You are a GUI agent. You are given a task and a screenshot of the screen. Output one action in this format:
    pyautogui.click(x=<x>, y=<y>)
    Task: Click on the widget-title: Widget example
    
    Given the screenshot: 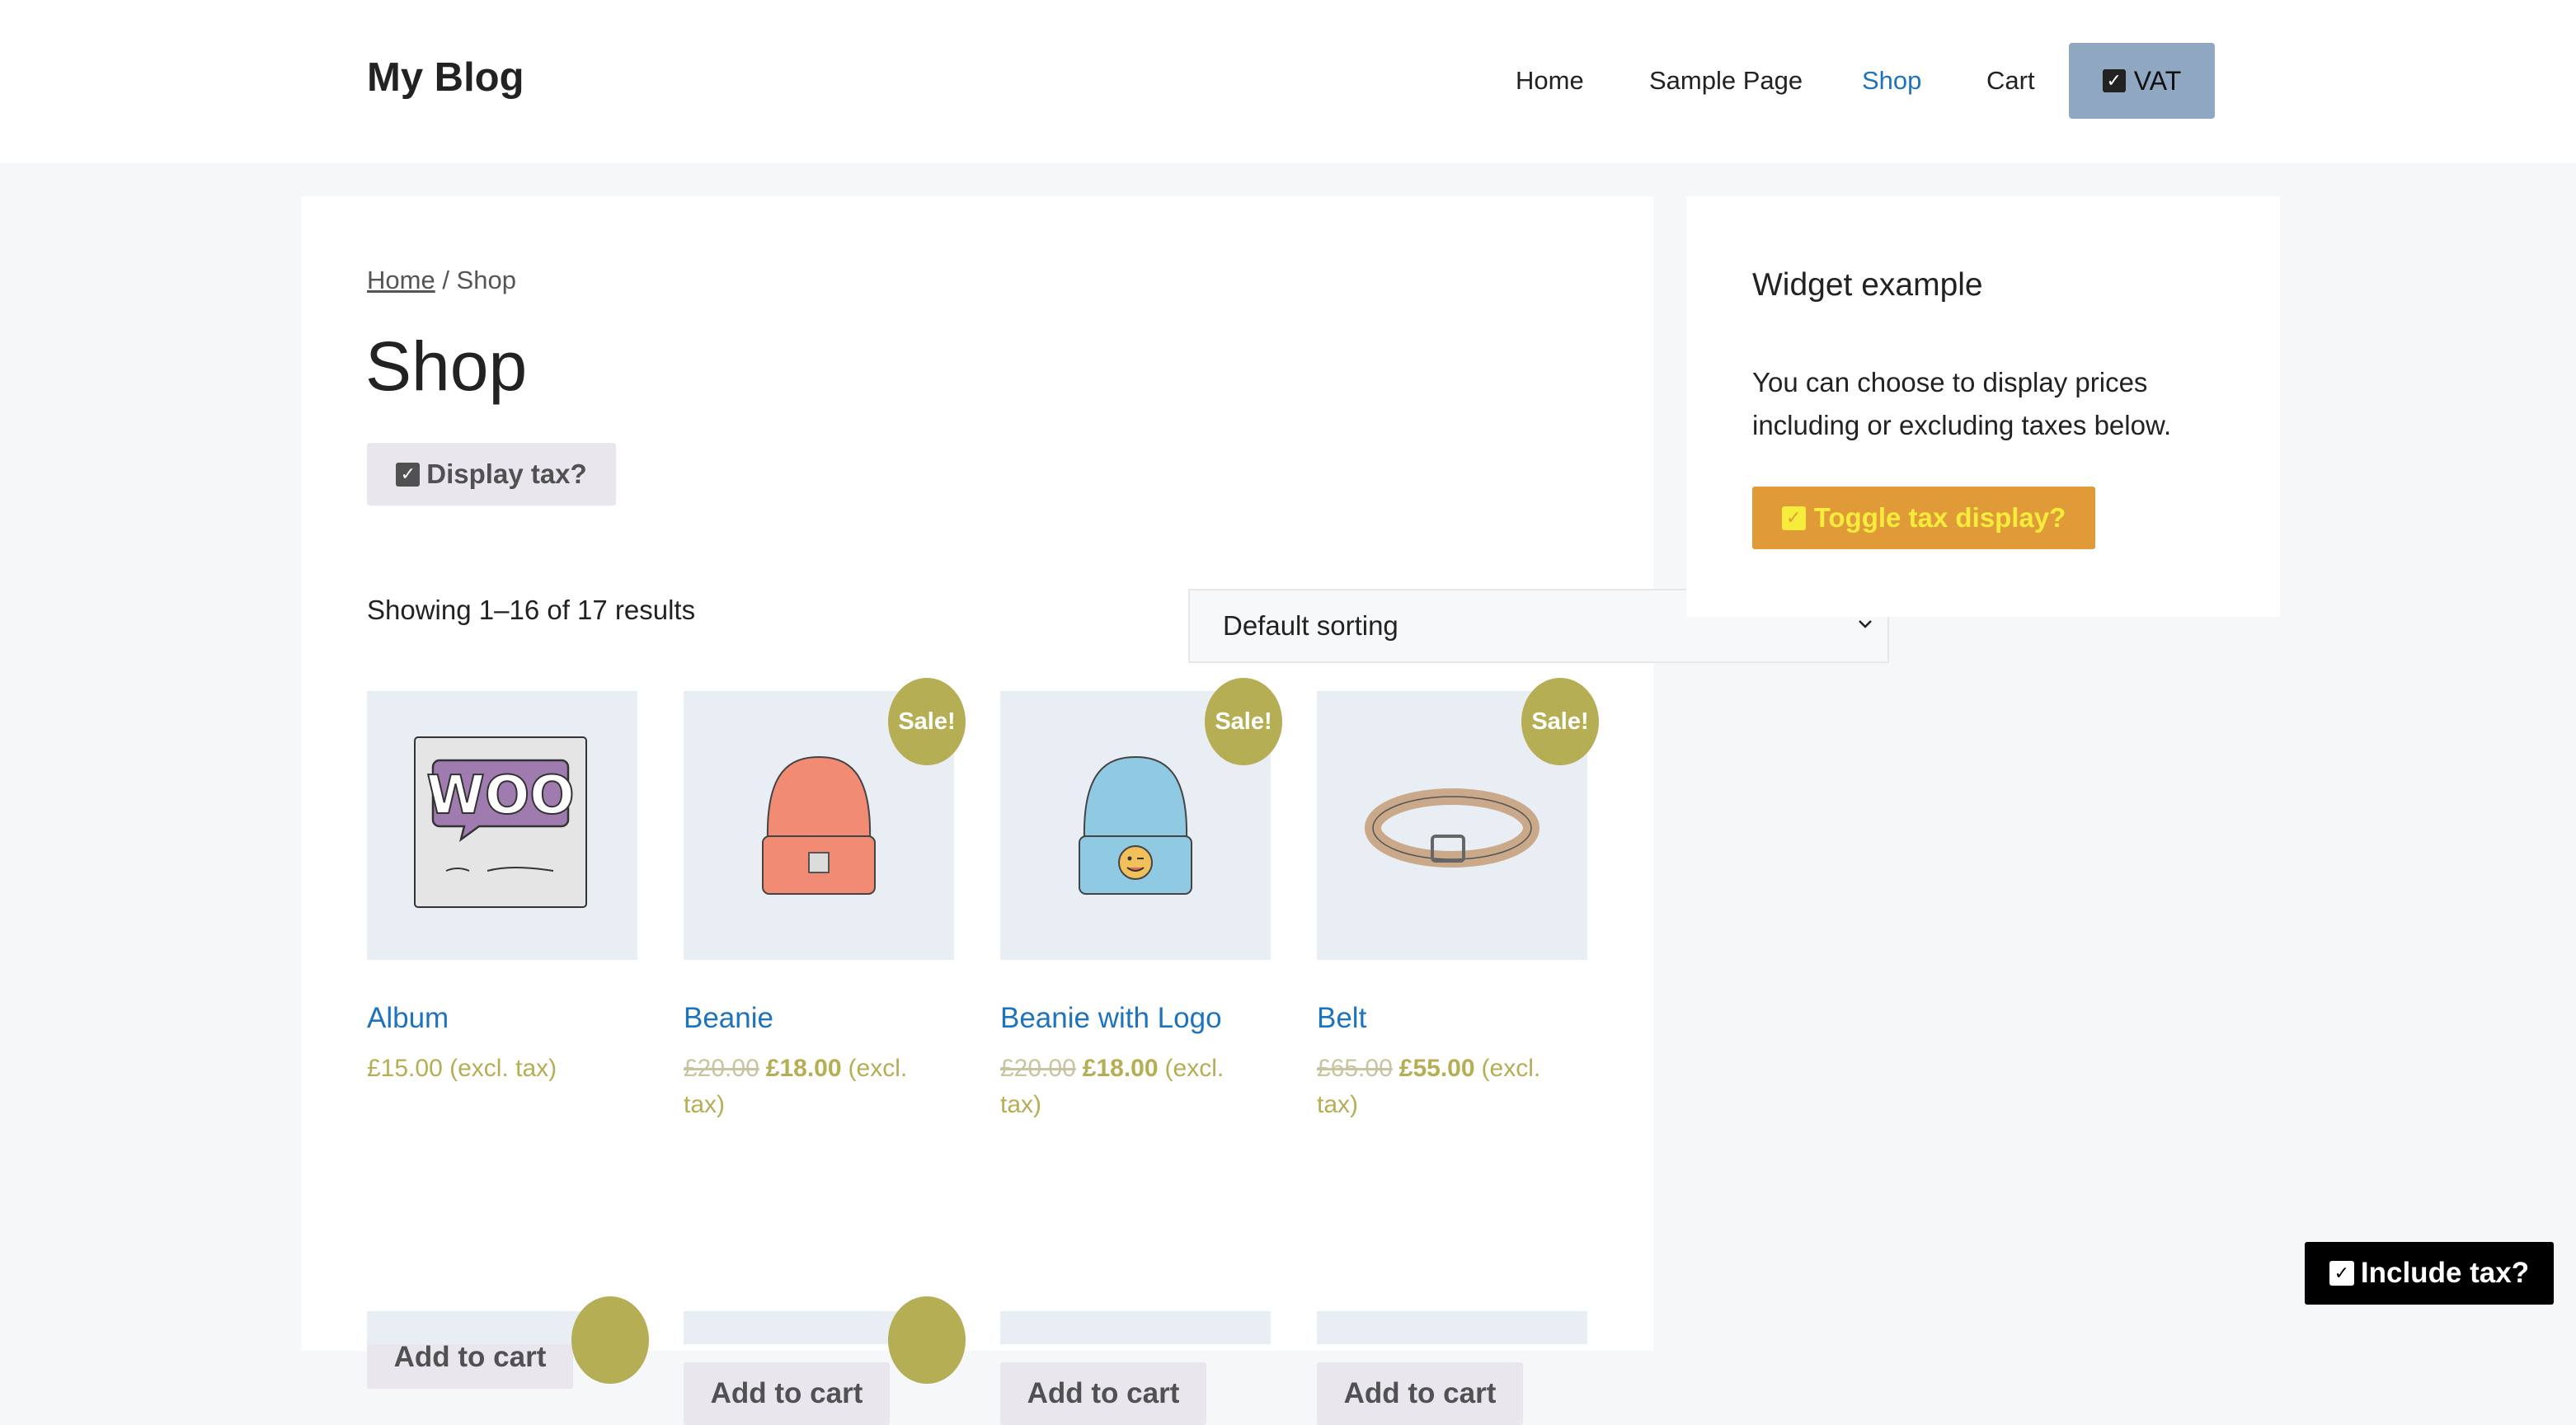 What is the action you would take?
    pyautogui.click(x=1867, y=285)
    